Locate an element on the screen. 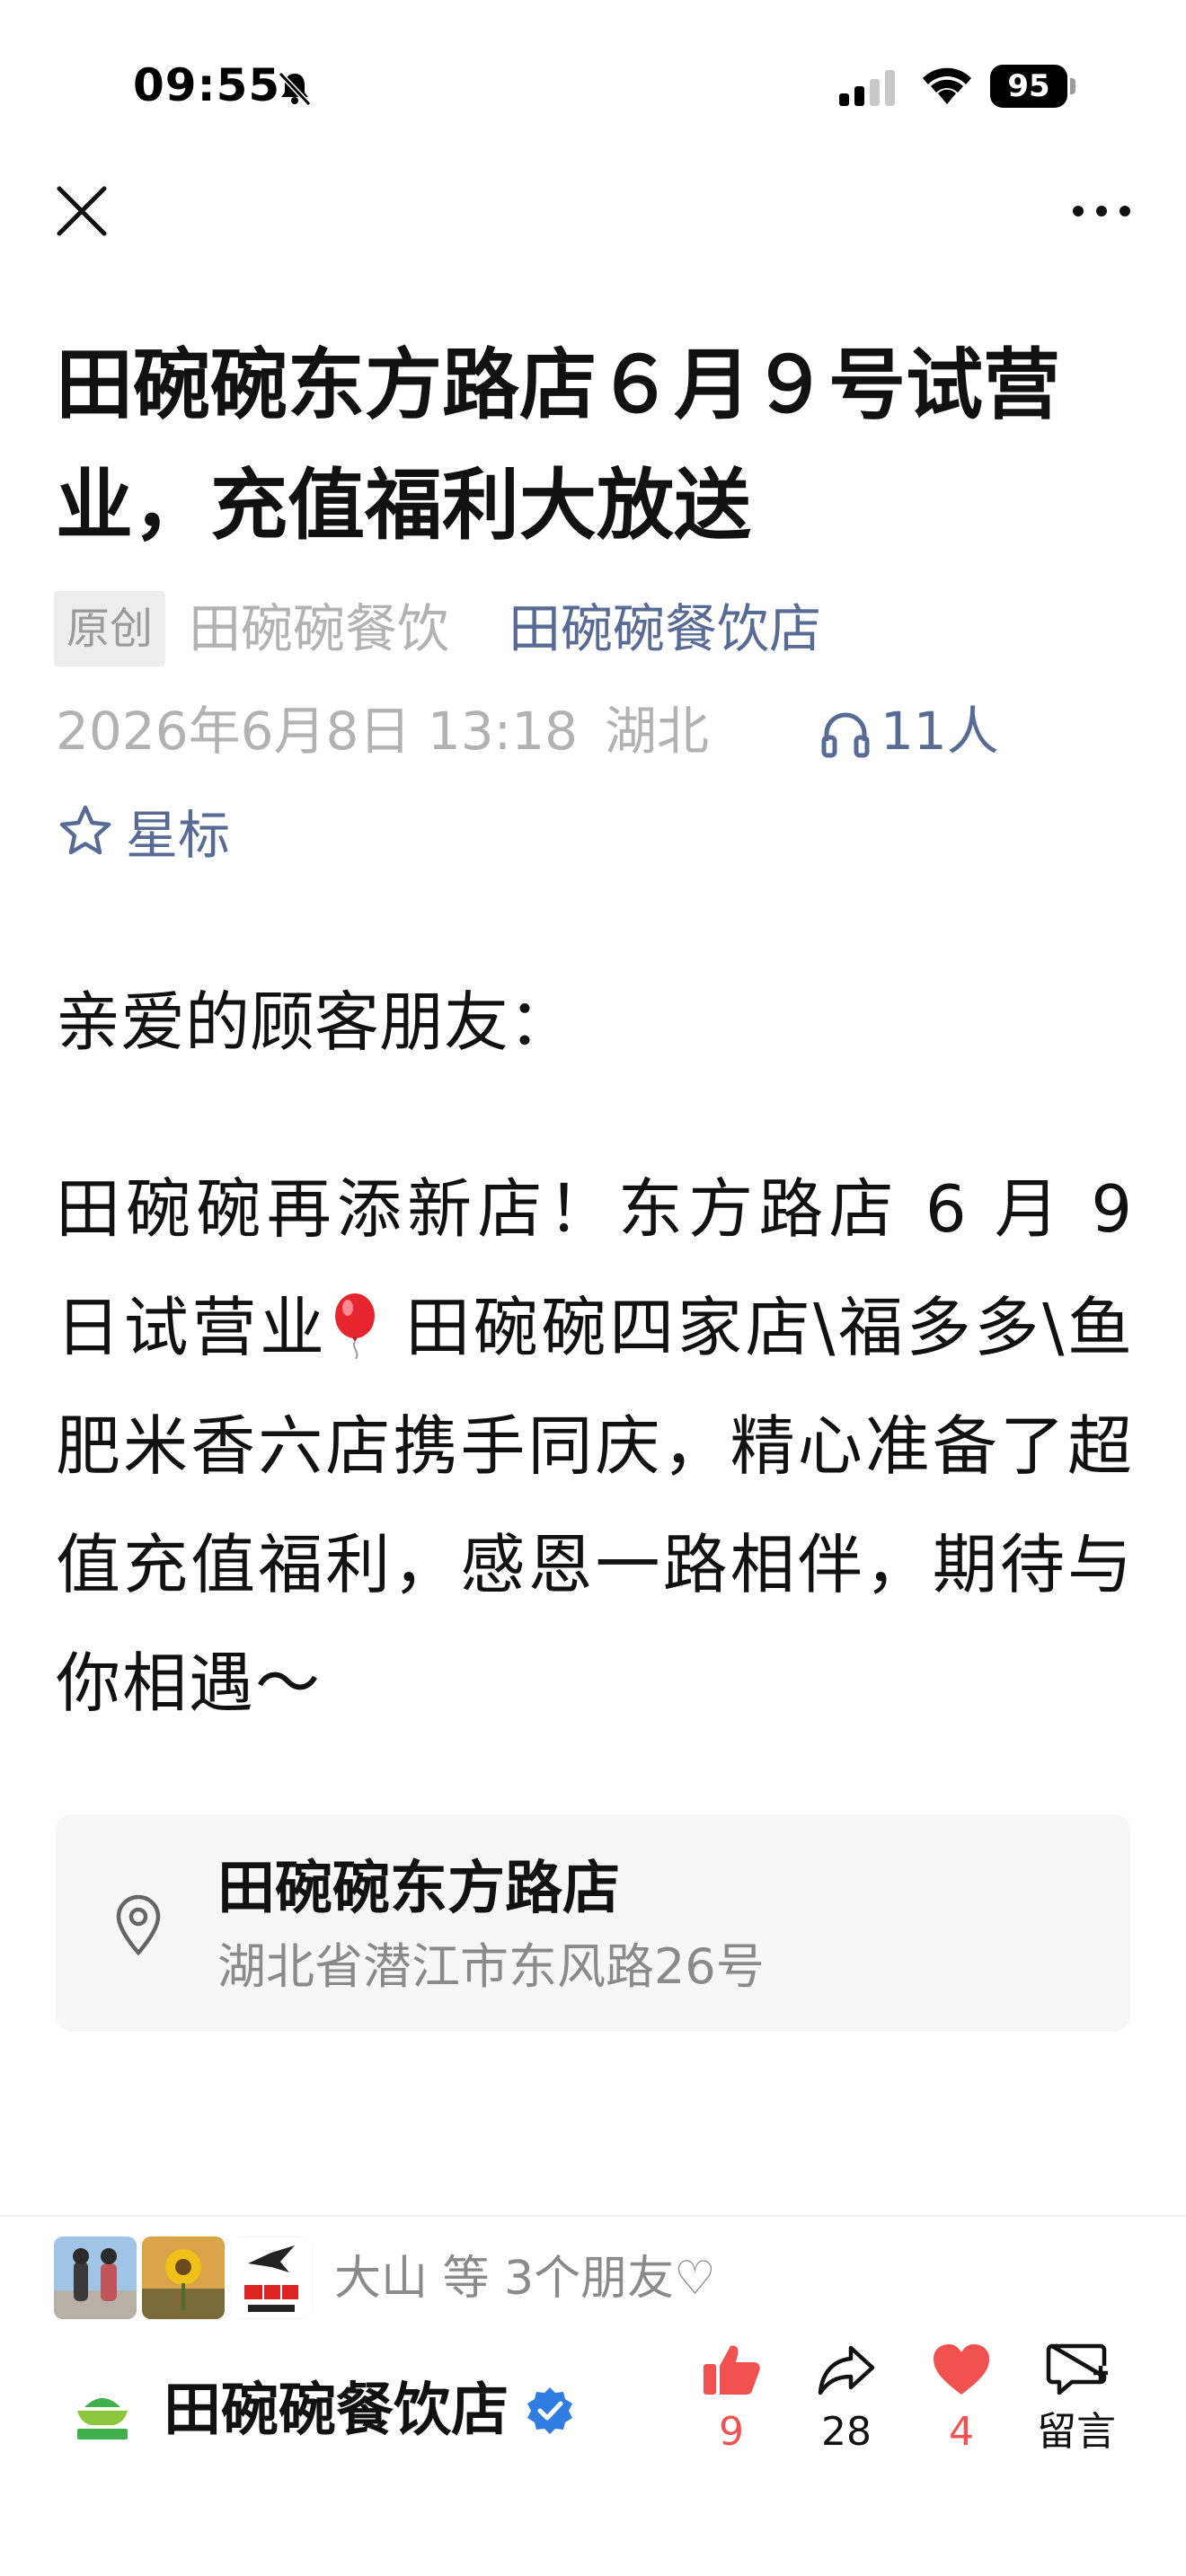  heart-icon is located at coordinates (961, 2369).